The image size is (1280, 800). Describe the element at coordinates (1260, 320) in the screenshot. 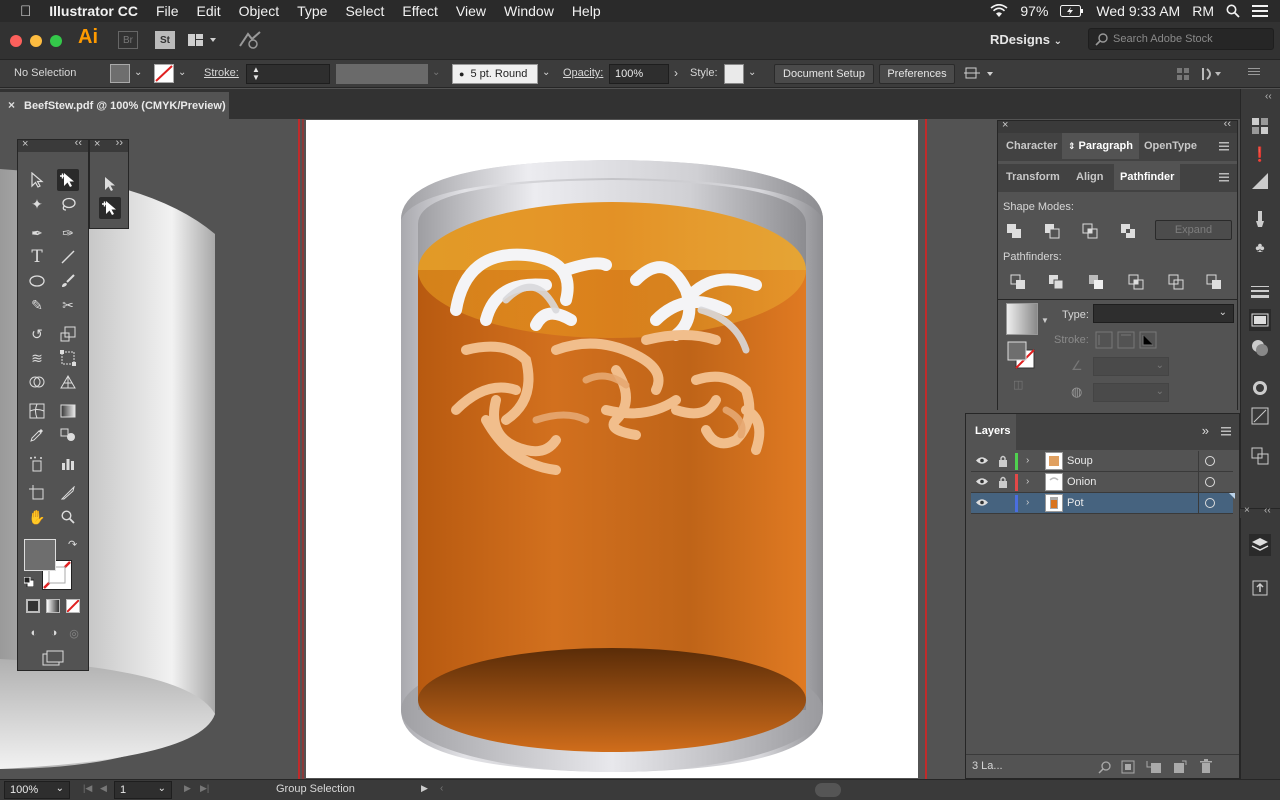

I see `gradient-panel-icon` at that location.